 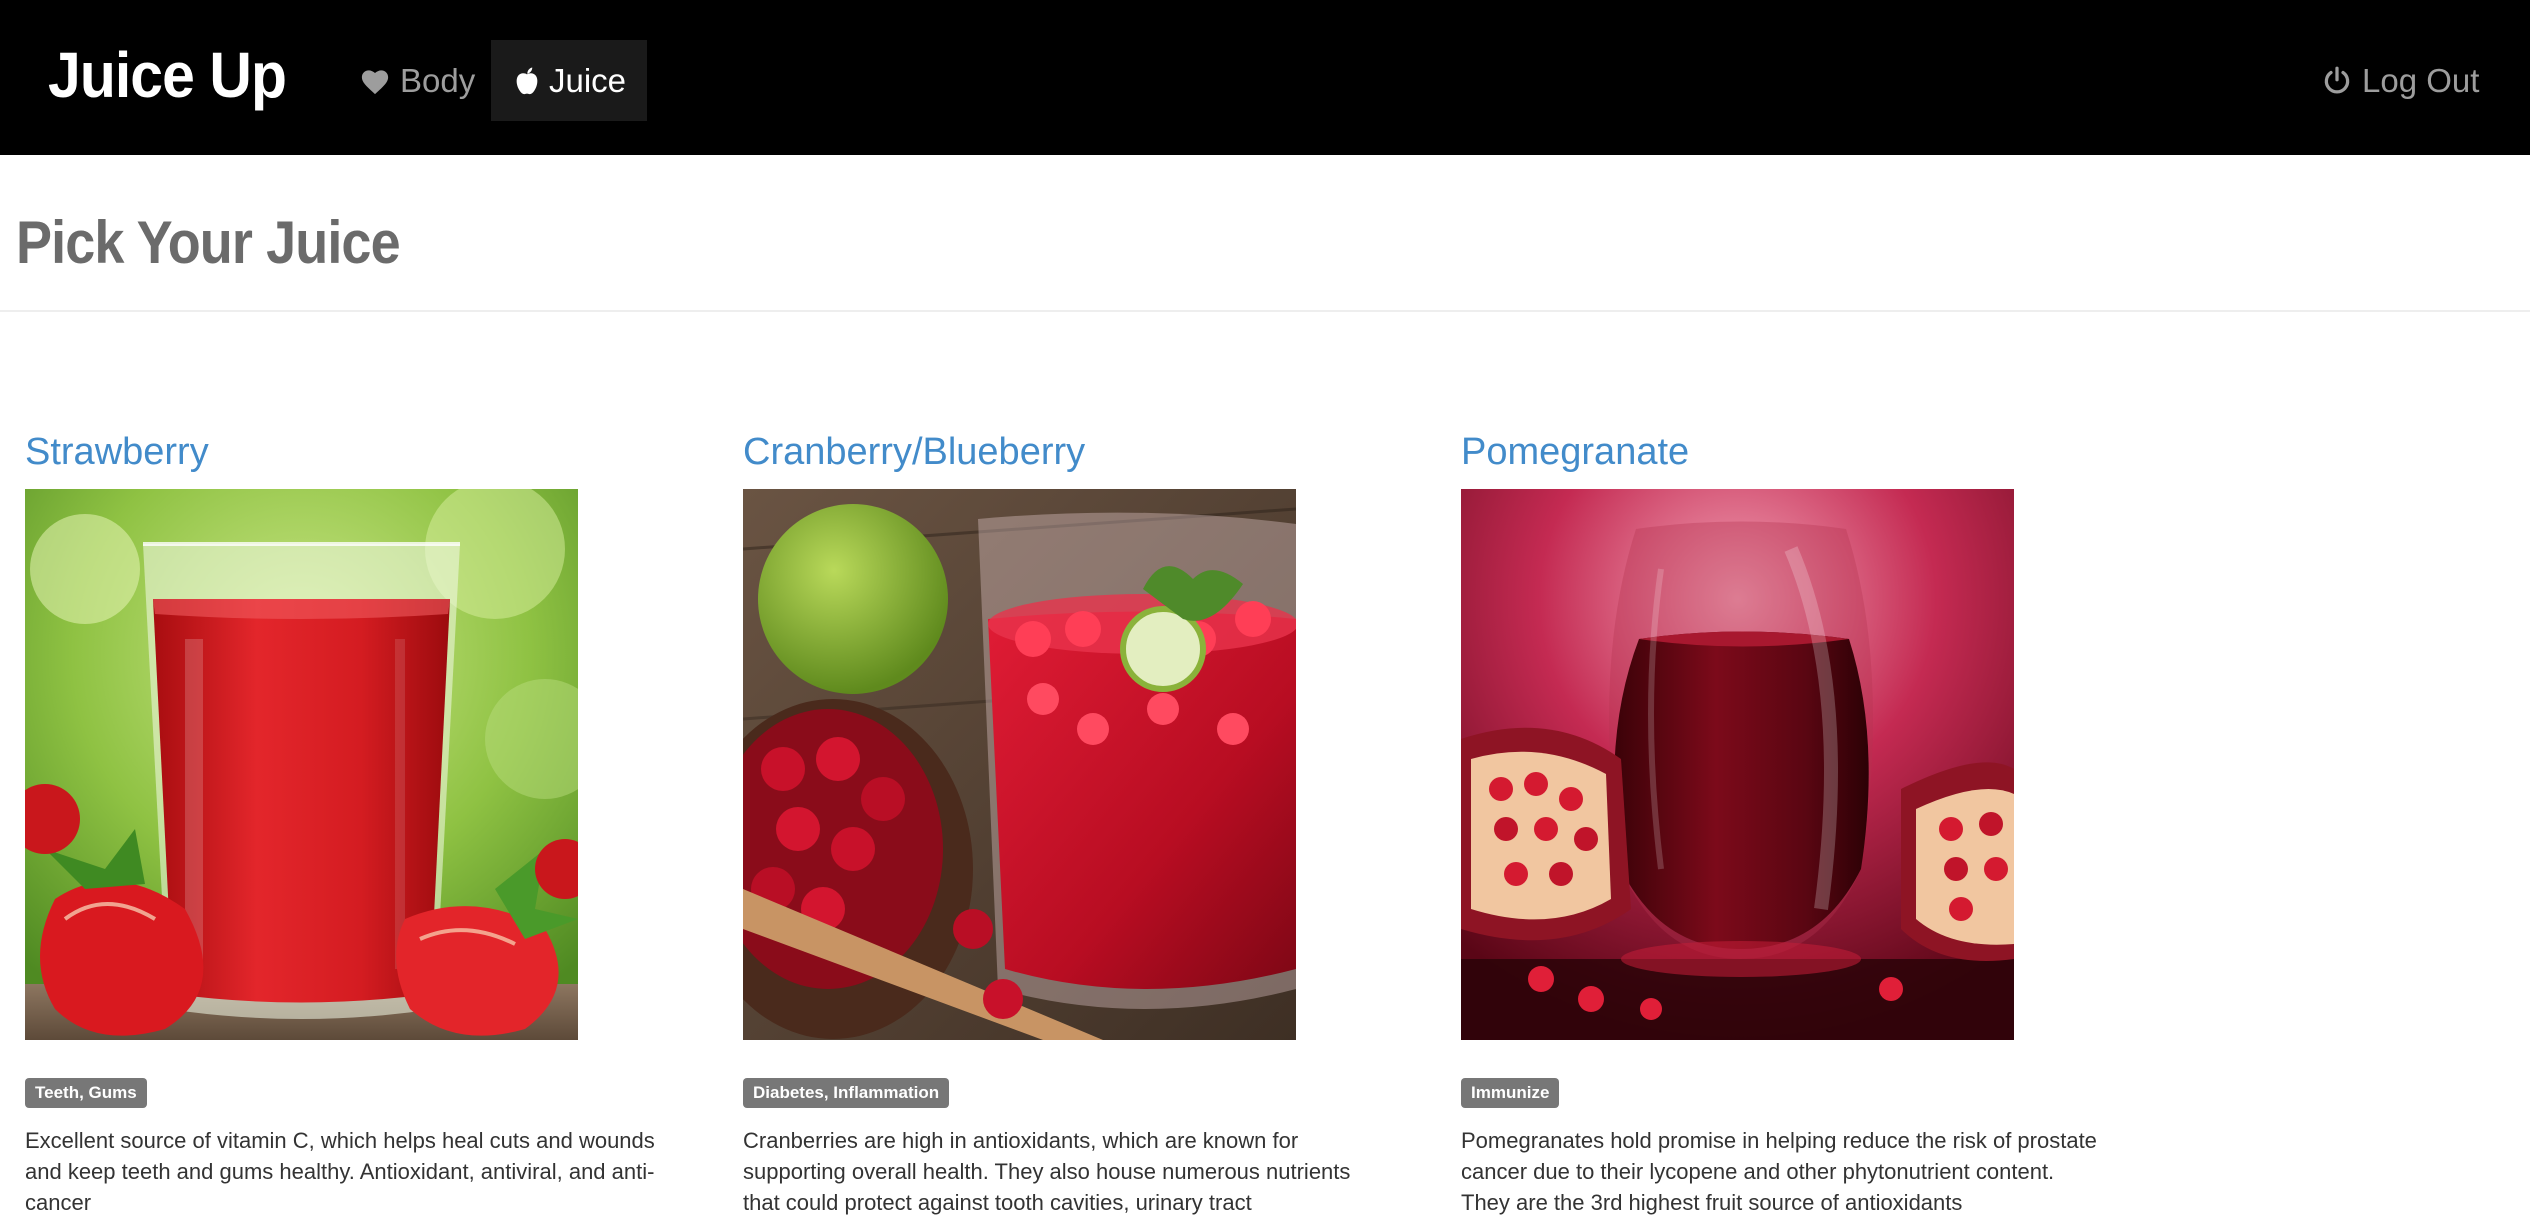 I want to click on page-title: Pick Your Juice, so click(x=208, y=242).